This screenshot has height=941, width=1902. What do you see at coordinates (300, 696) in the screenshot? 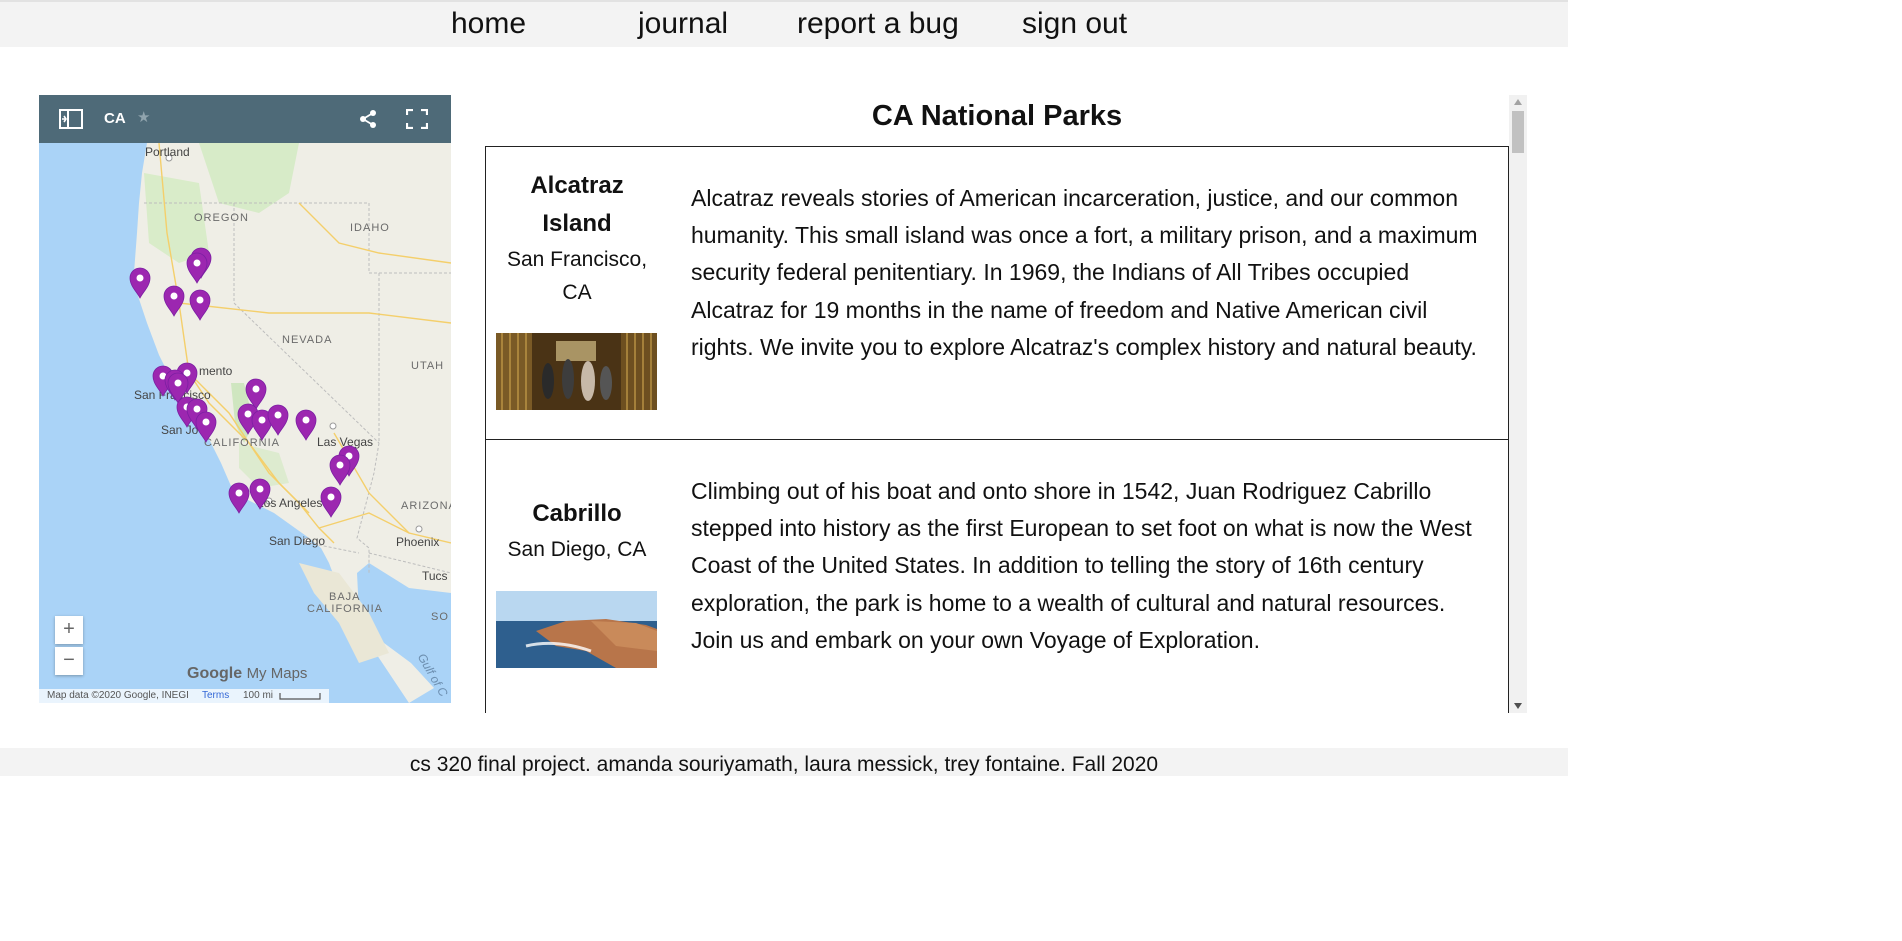
I see `map-scale-bar` at bounding box center [300, 696].